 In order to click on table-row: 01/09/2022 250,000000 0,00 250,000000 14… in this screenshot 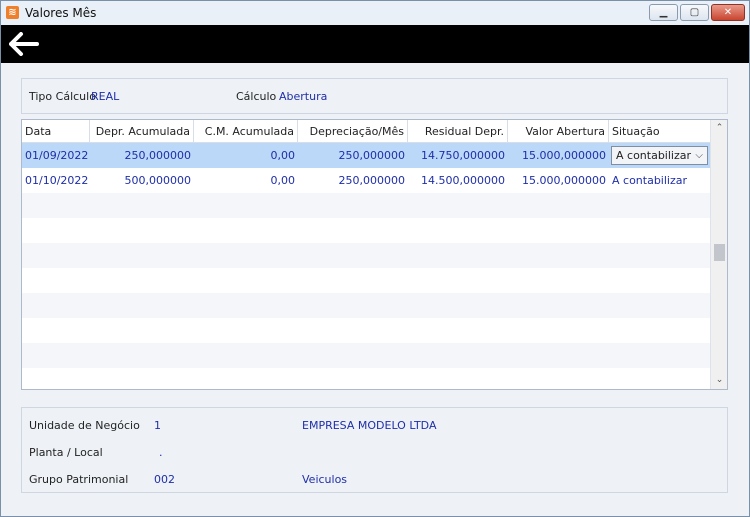, I will do `click(366, 155)`.